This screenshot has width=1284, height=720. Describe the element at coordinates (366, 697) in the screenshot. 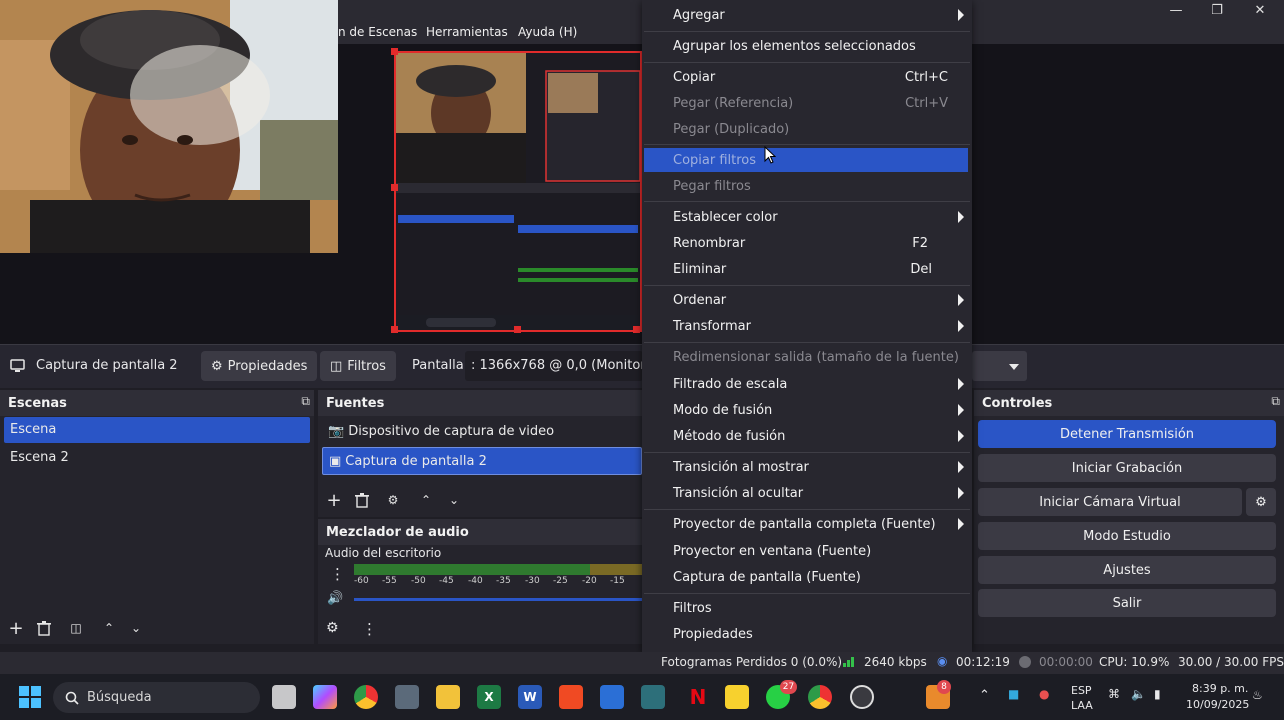

I see `chrome-icon` at that location.